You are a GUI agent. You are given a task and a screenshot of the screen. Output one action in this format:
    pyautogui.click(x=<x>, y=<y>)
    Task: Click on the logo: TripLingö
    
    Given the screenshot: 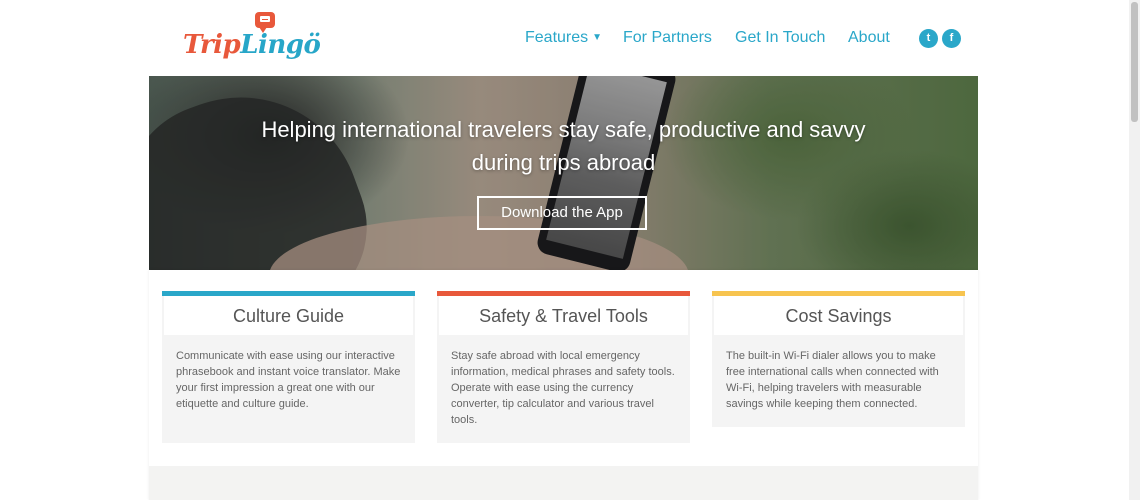 What is the action you would take?
    pyautogui.click(x=252, y=39)
    